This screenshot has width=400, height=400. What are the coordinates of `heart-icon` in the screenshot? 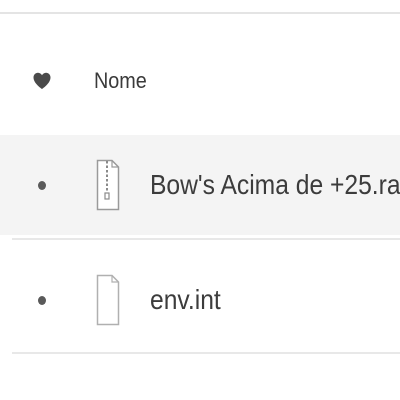 It's located at (42, 80).